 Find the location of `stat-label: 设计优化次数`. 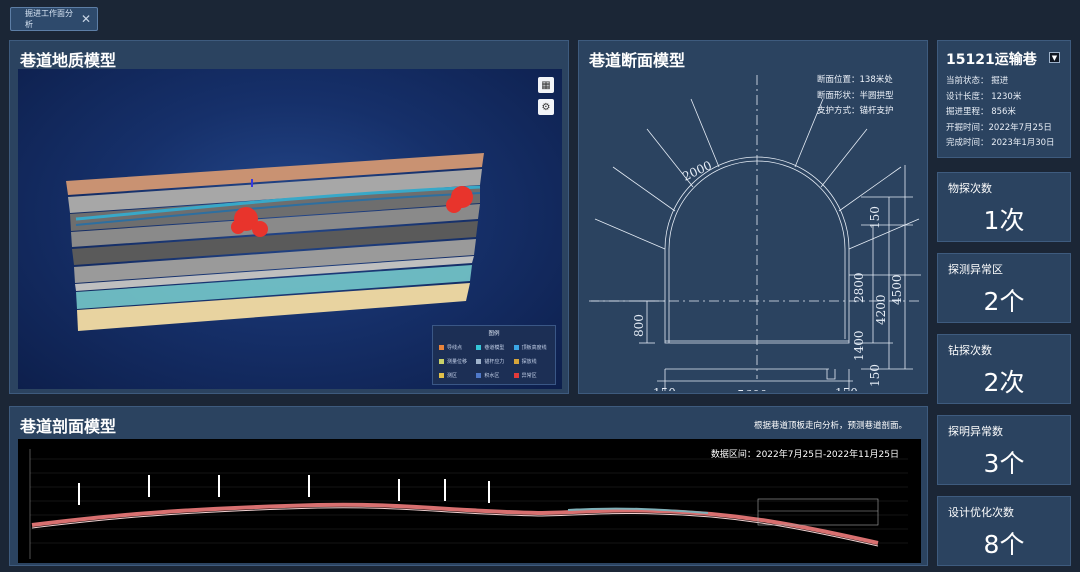

stat-label: 设计优化次数 is located at coordinates (981, 512).